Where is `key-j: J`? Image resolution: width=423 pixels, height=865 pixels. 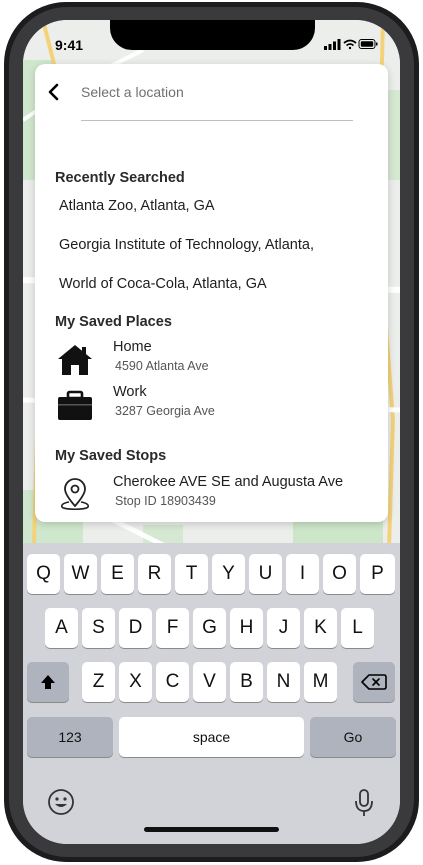
key-j: J is located at coordinates (283, 628).